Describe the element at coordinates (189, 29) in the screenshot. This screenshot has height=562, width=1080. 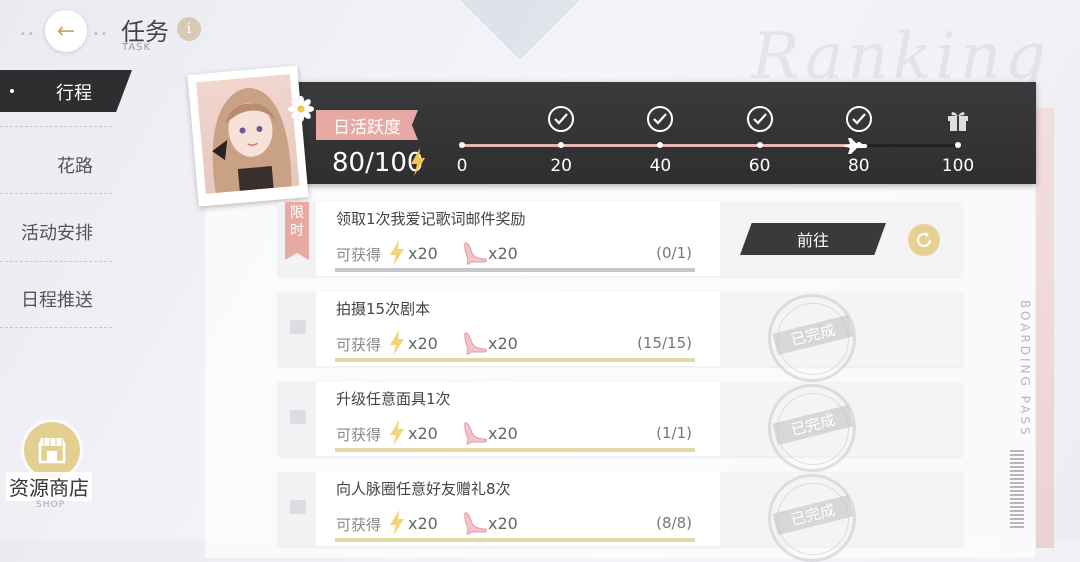
I see `info-icon: i` at that location.